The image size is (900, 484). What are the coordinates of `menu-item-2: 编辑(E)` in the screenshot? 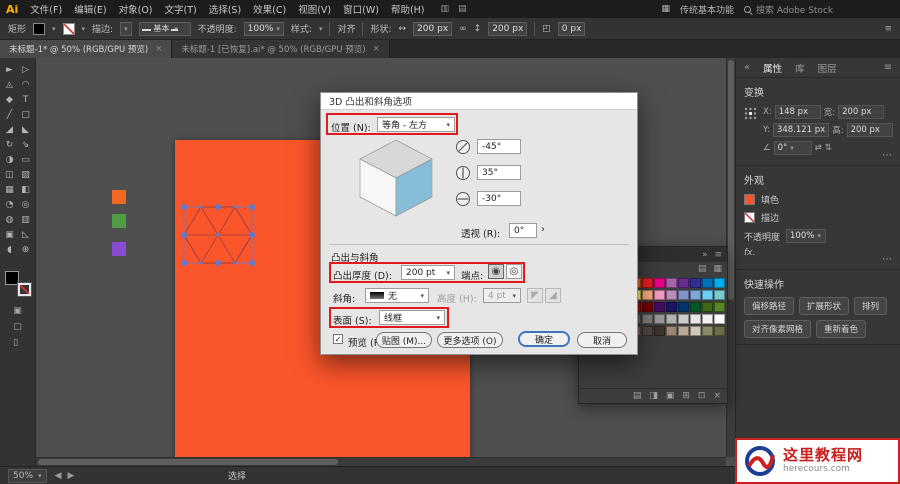 It's located at (90, 9).